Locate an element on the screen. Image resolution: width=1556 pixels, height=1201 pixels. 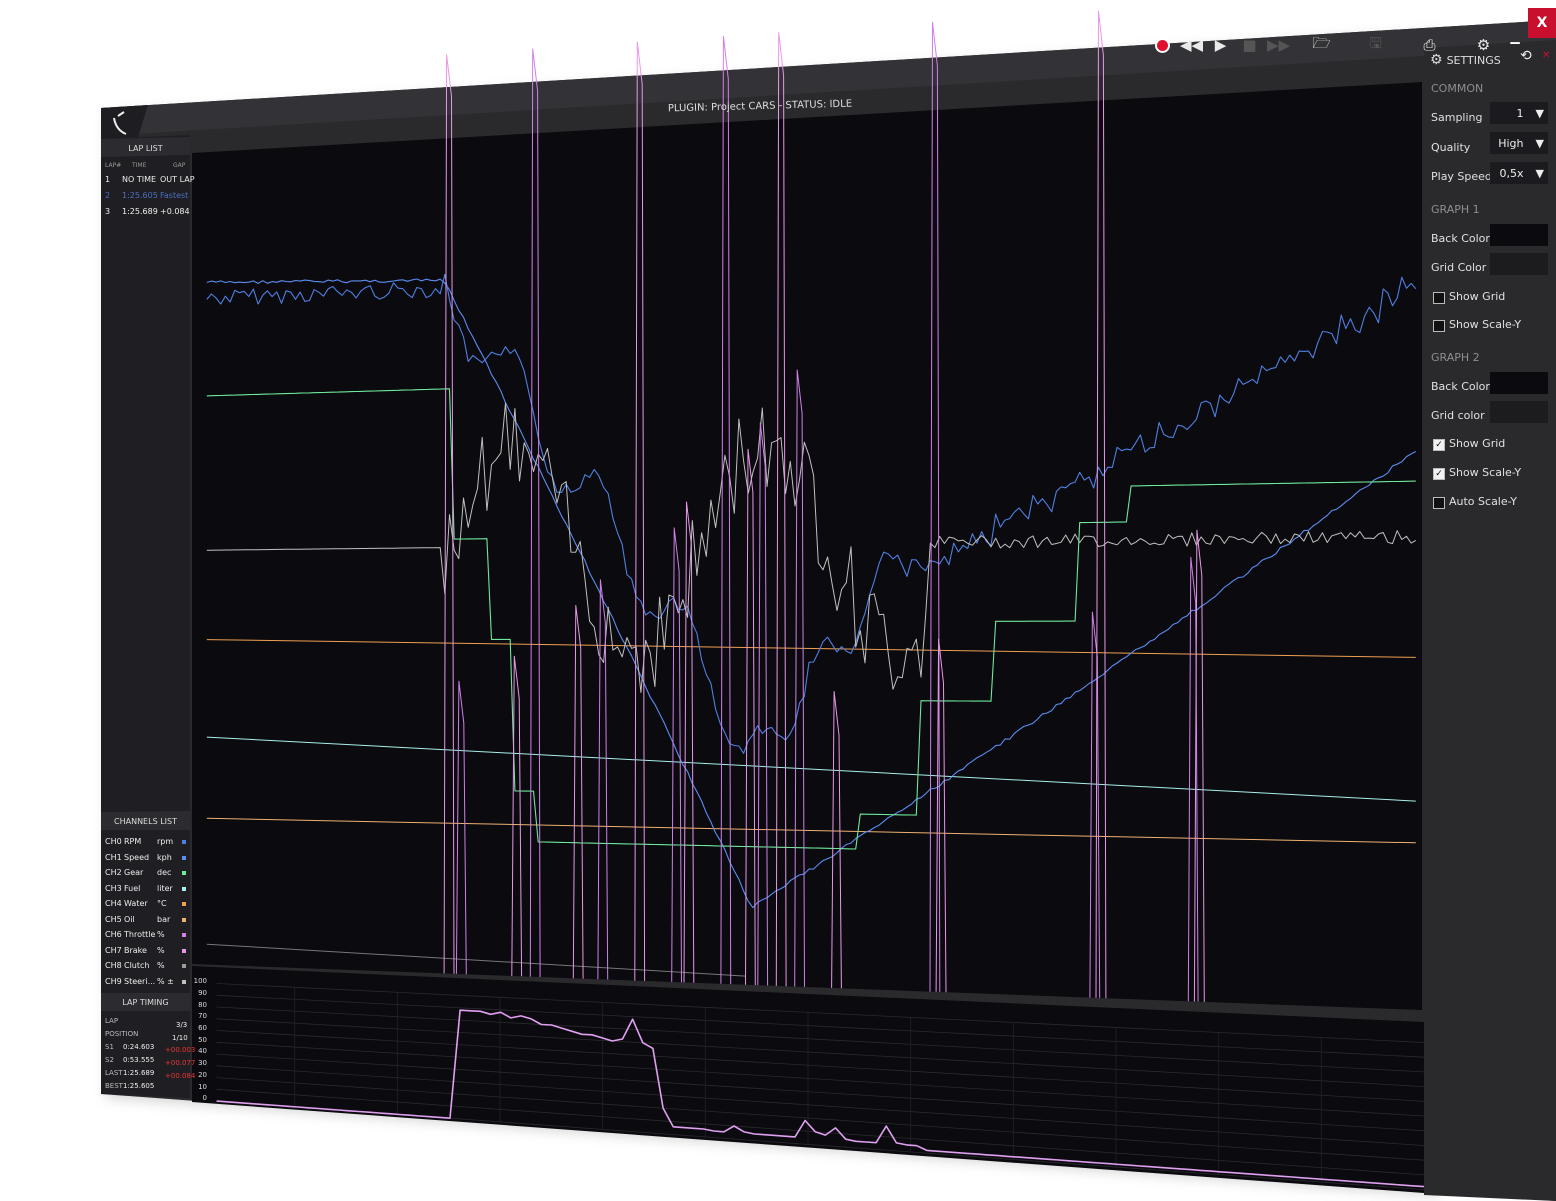
maximize-button: ◻ is located at coordinates (1515, 15).